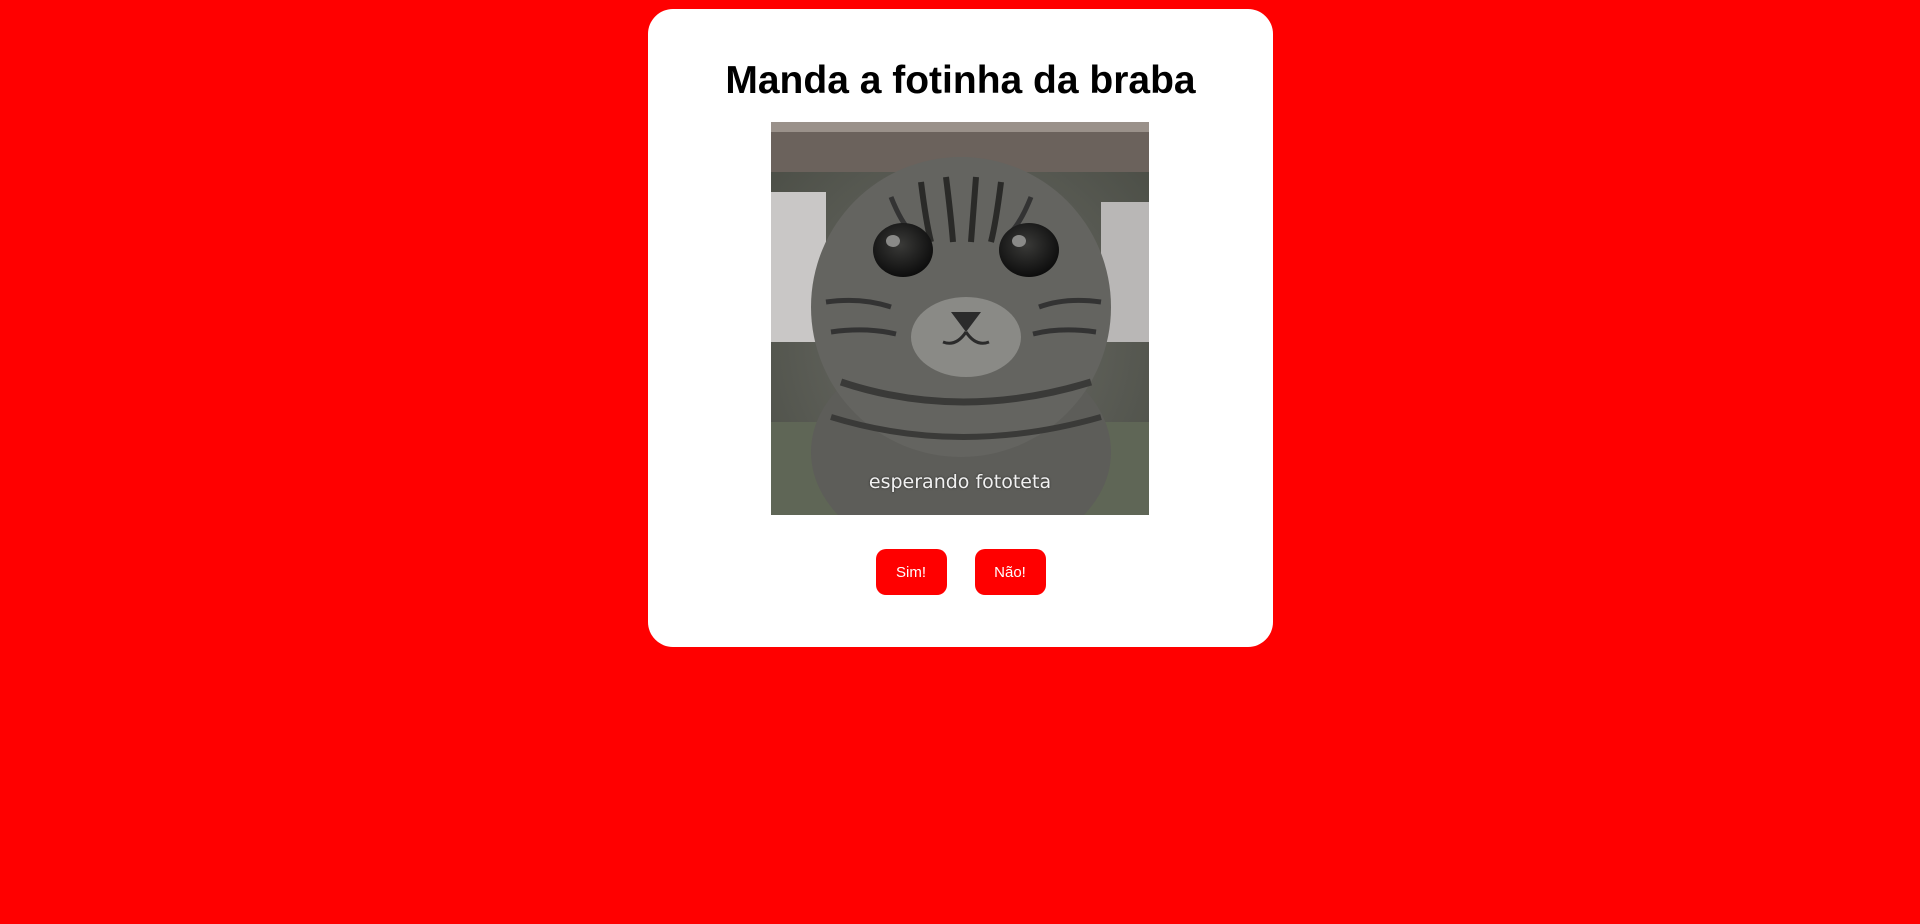  I want to click on page-title: Manda a fotinha da braba, so click(960, 80).